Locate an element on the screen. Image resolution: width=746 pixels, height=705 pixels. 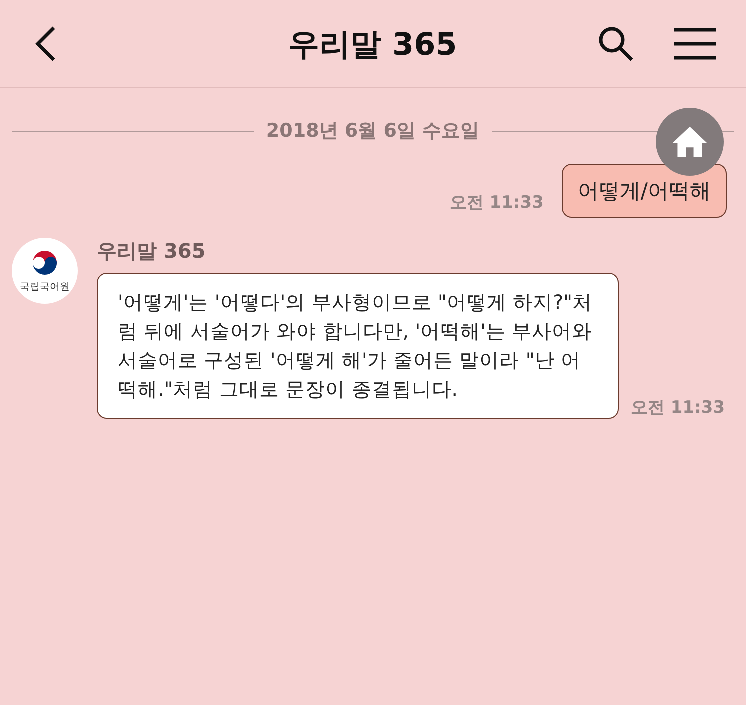
avatar-label: 국립국어원 is located at coordinates (45, 287).